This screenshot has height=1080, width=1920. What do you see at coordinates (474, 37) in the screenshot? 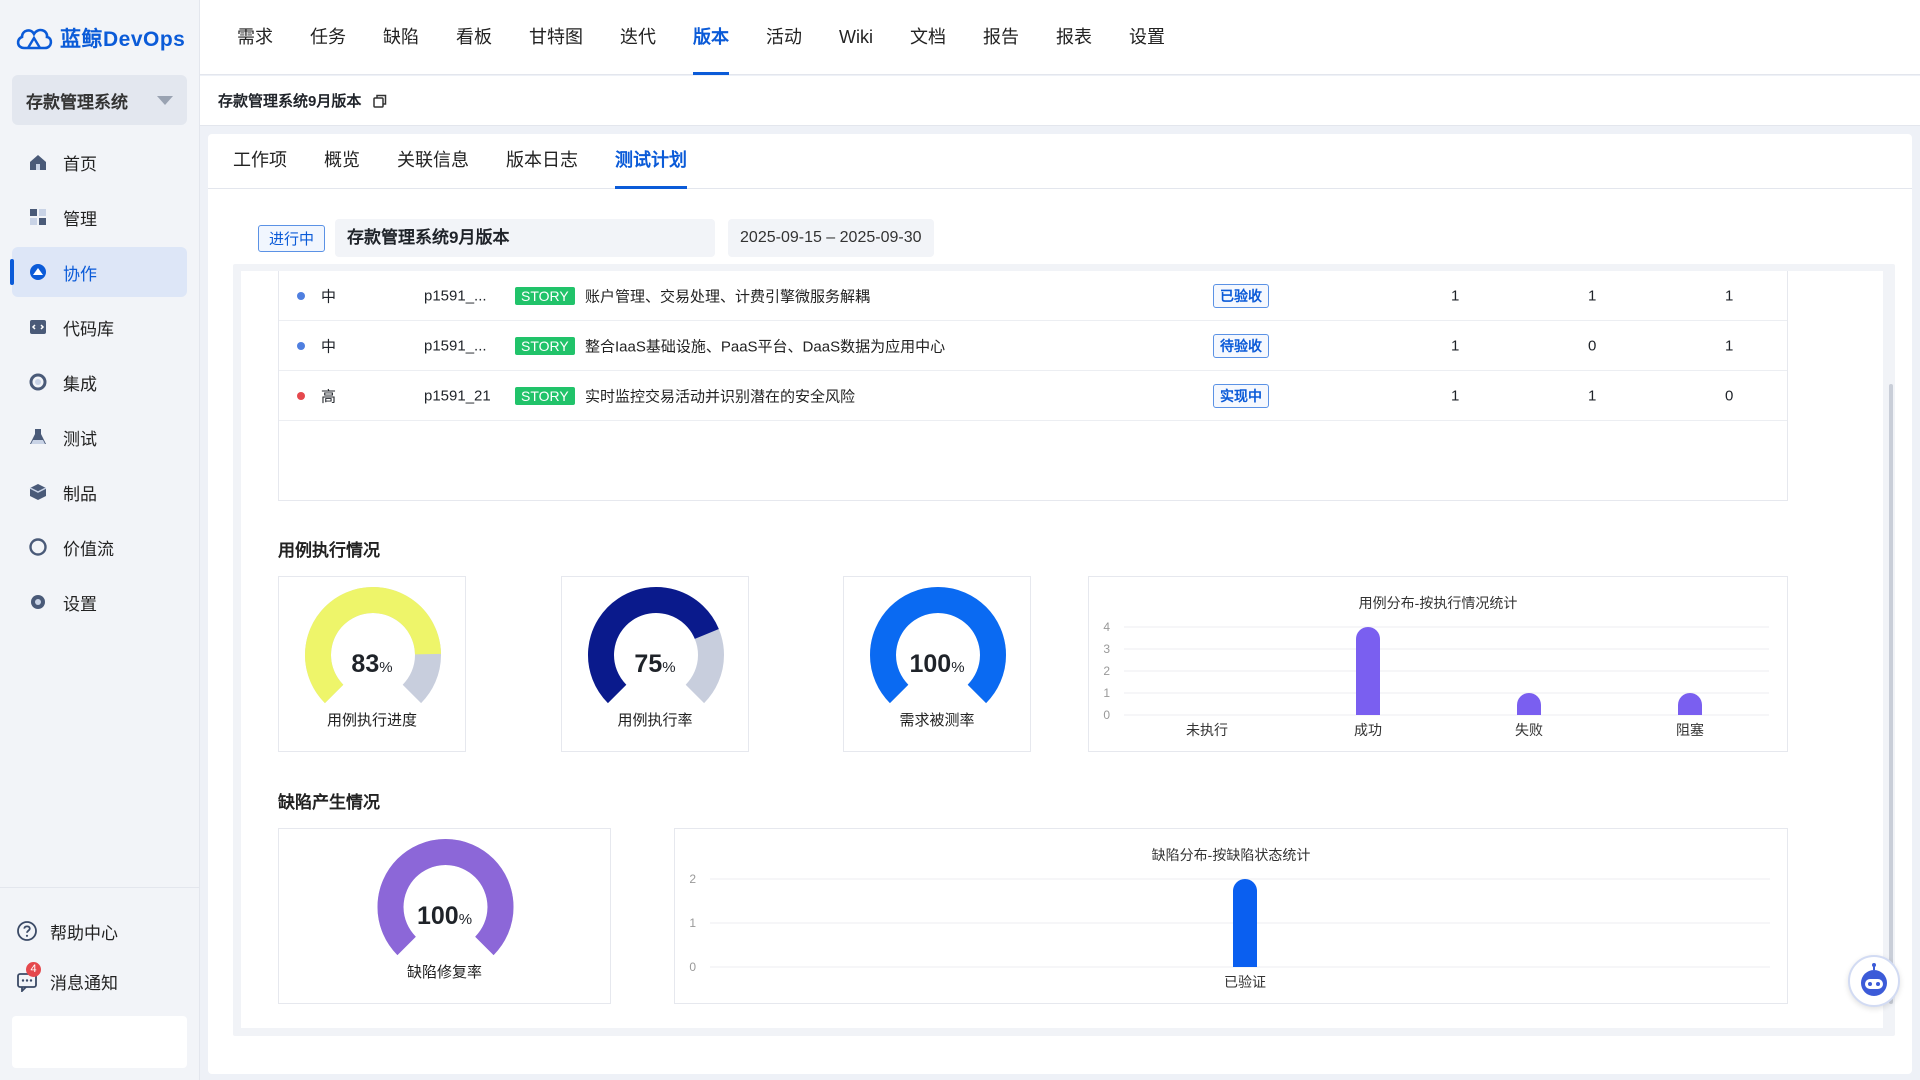
I see `top-tab-3: 看板` at bounding box center [474, 37].